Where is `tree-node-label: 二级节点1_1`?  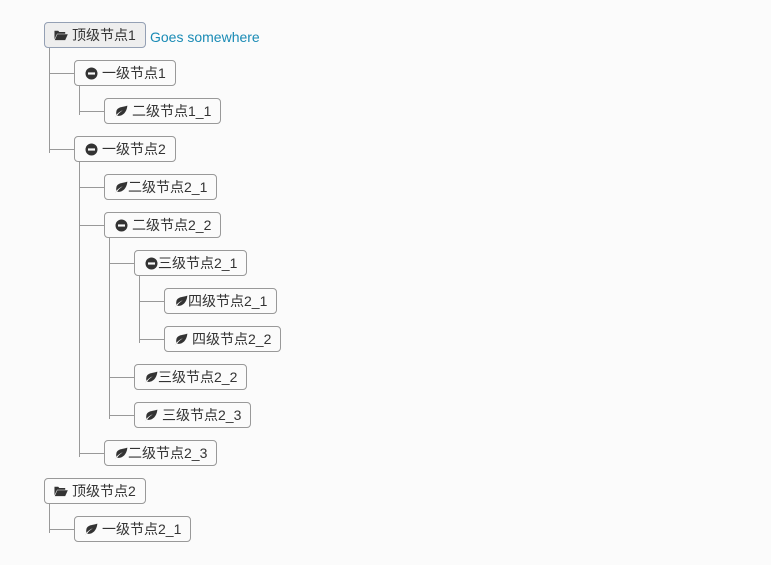 tree-node-label: 二级节点1_1 is located at coordinates (172, 111).